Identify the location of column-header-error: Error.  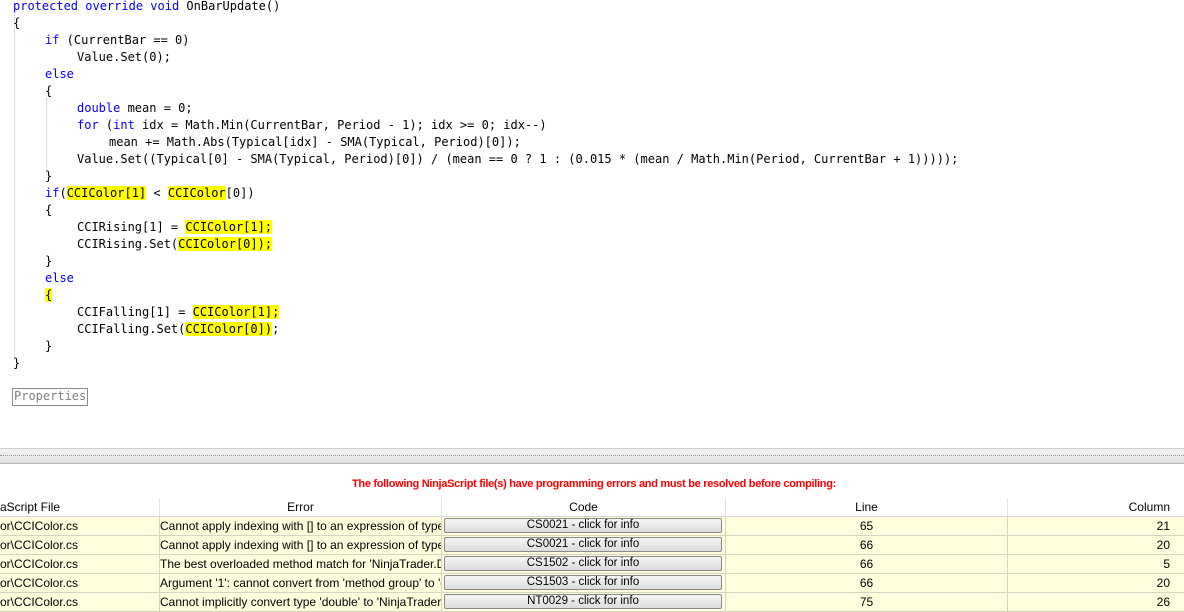
(301, 507).